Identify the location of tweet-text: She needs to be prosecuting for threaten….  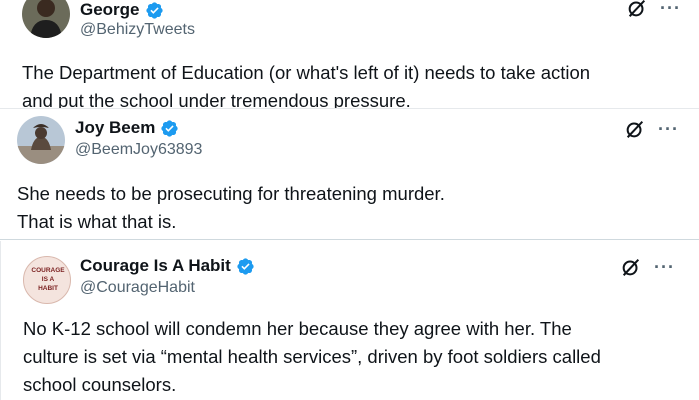
(231, 208).